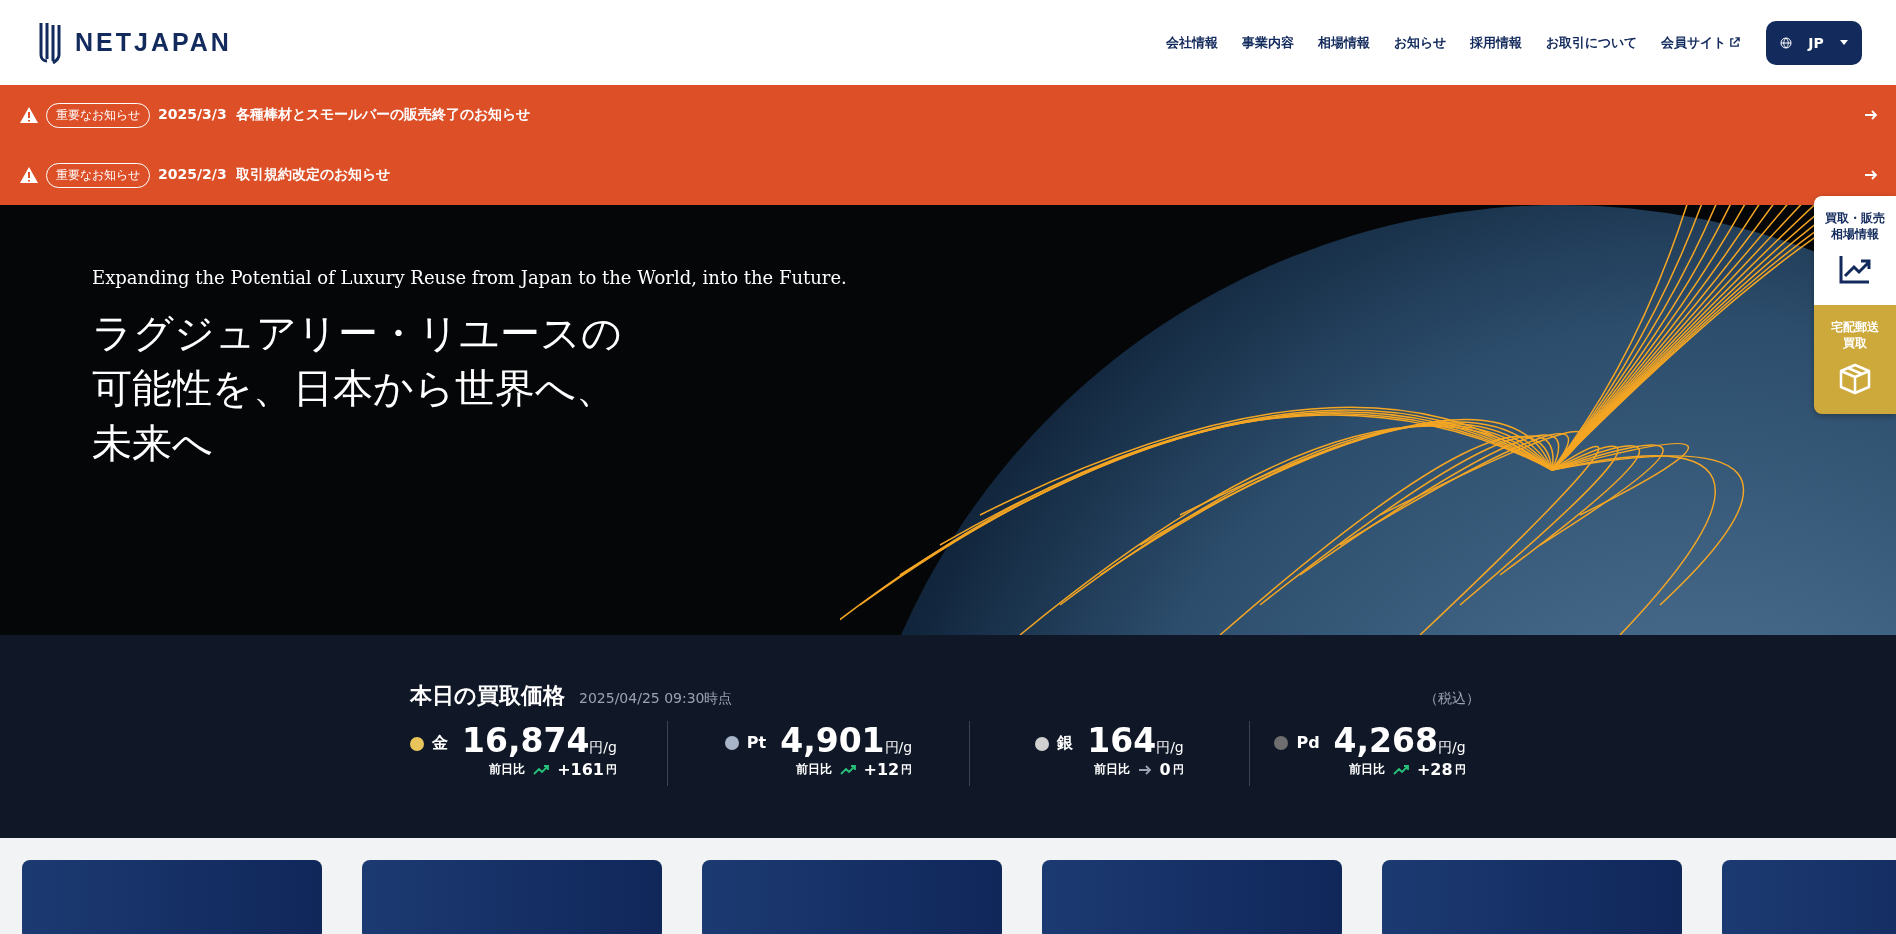 This screenshot has height=934, width=1896. What do you see at coordinates (153, 42) in the screenshot?
I see `logo-text: NETJAPAN` at bounding box center [153, 42].